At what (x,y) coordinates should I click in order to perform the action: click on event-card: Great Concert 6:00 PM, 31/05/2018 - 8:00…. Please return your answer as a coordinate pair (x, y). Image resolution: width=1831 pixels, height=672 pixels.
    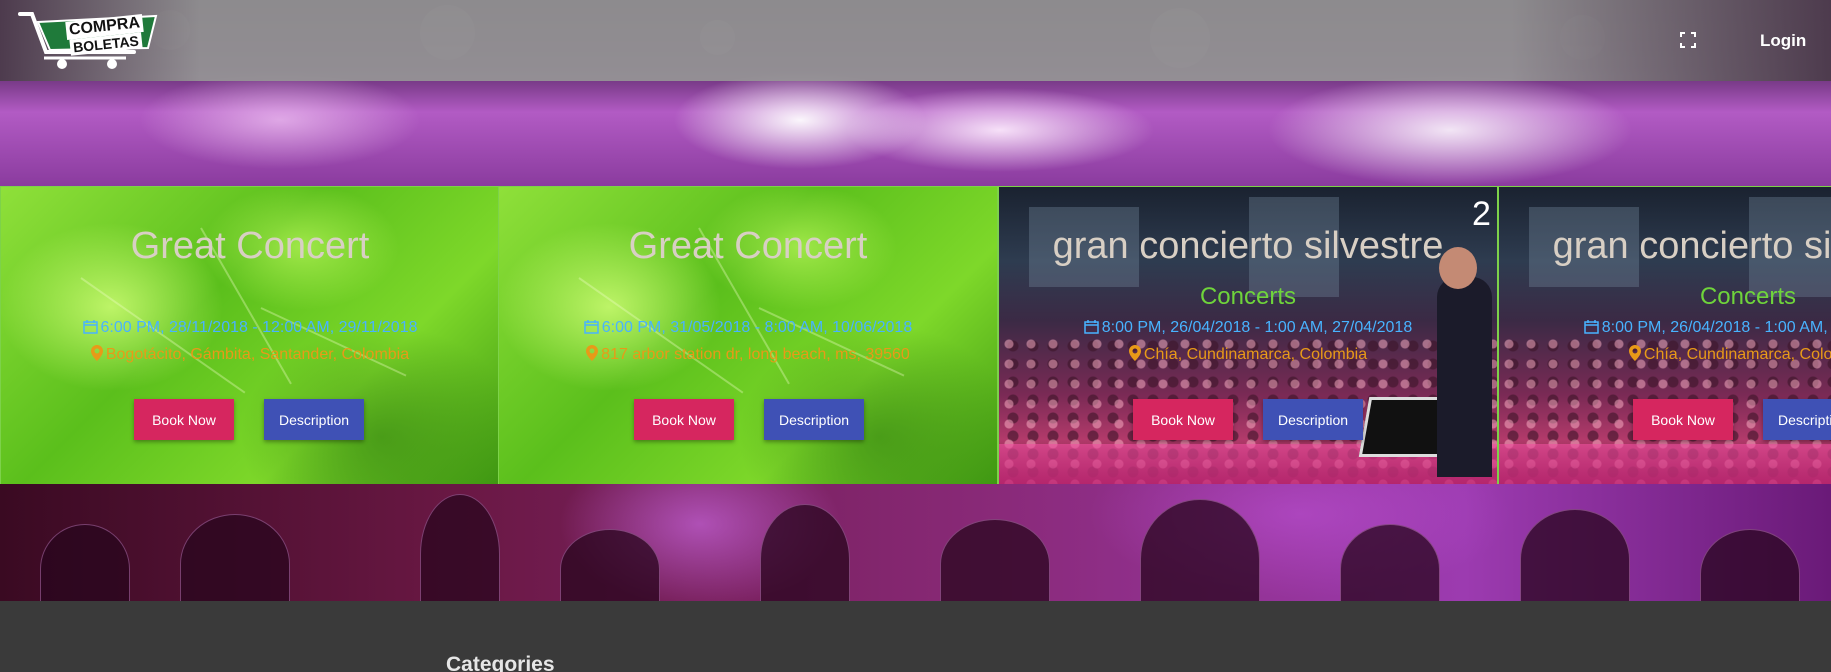
    Looking at the image, I should click on (748, 335).